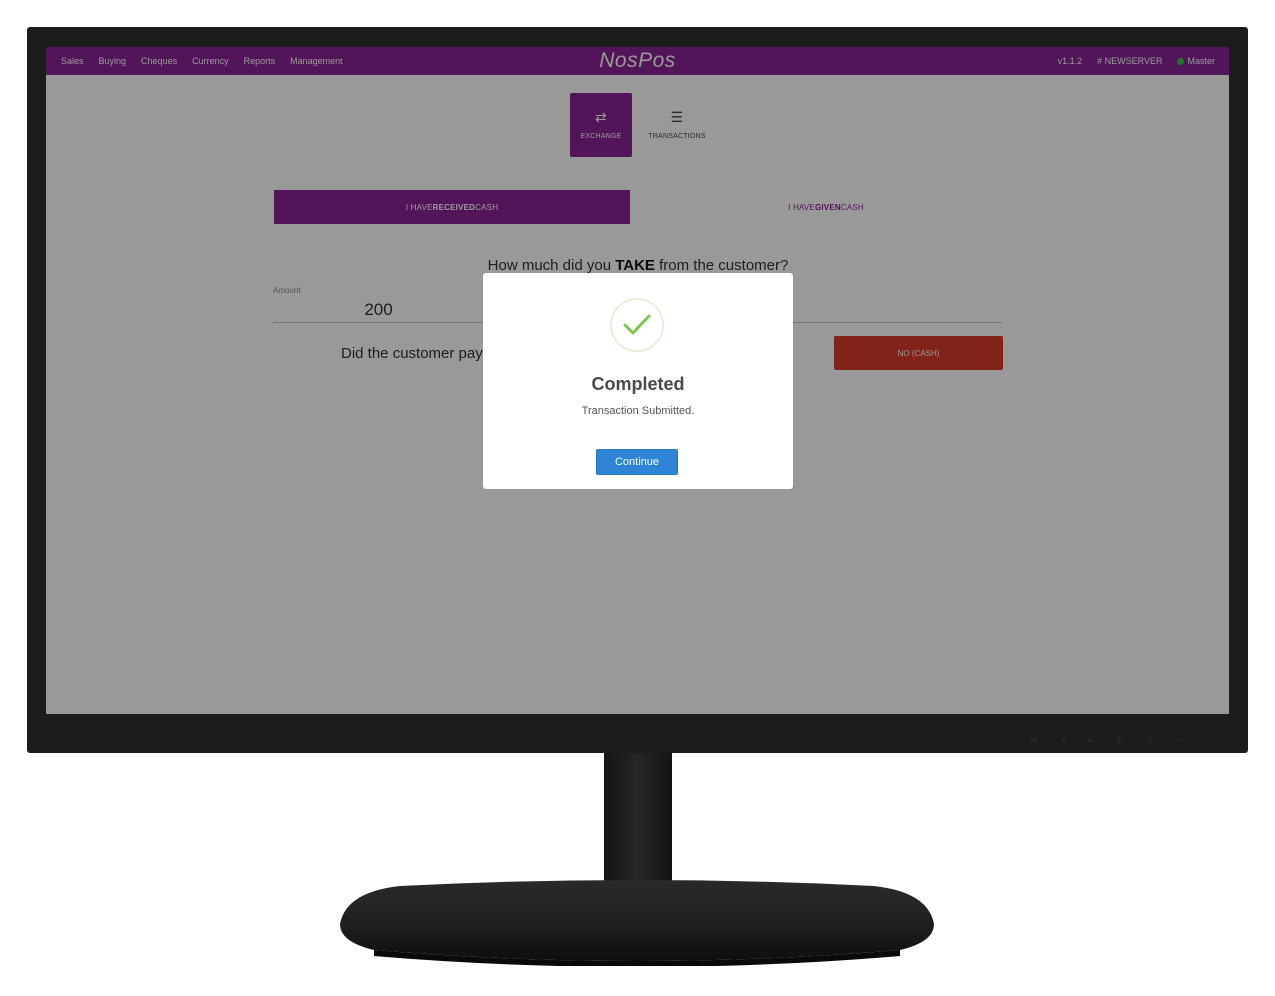 The height and width of the screenshot is (996, 1275). What do you see at coordinates (1033, 740) in the screenshot?
I see `monitor-menu-button: M` at bounding box center [1033, 740].